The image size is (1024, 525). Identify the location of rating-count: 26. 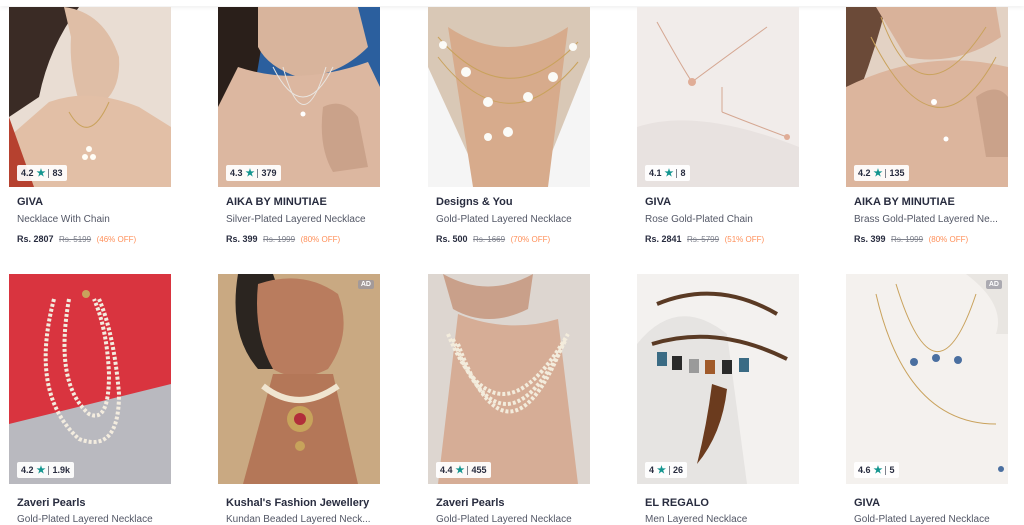
(677, 470).